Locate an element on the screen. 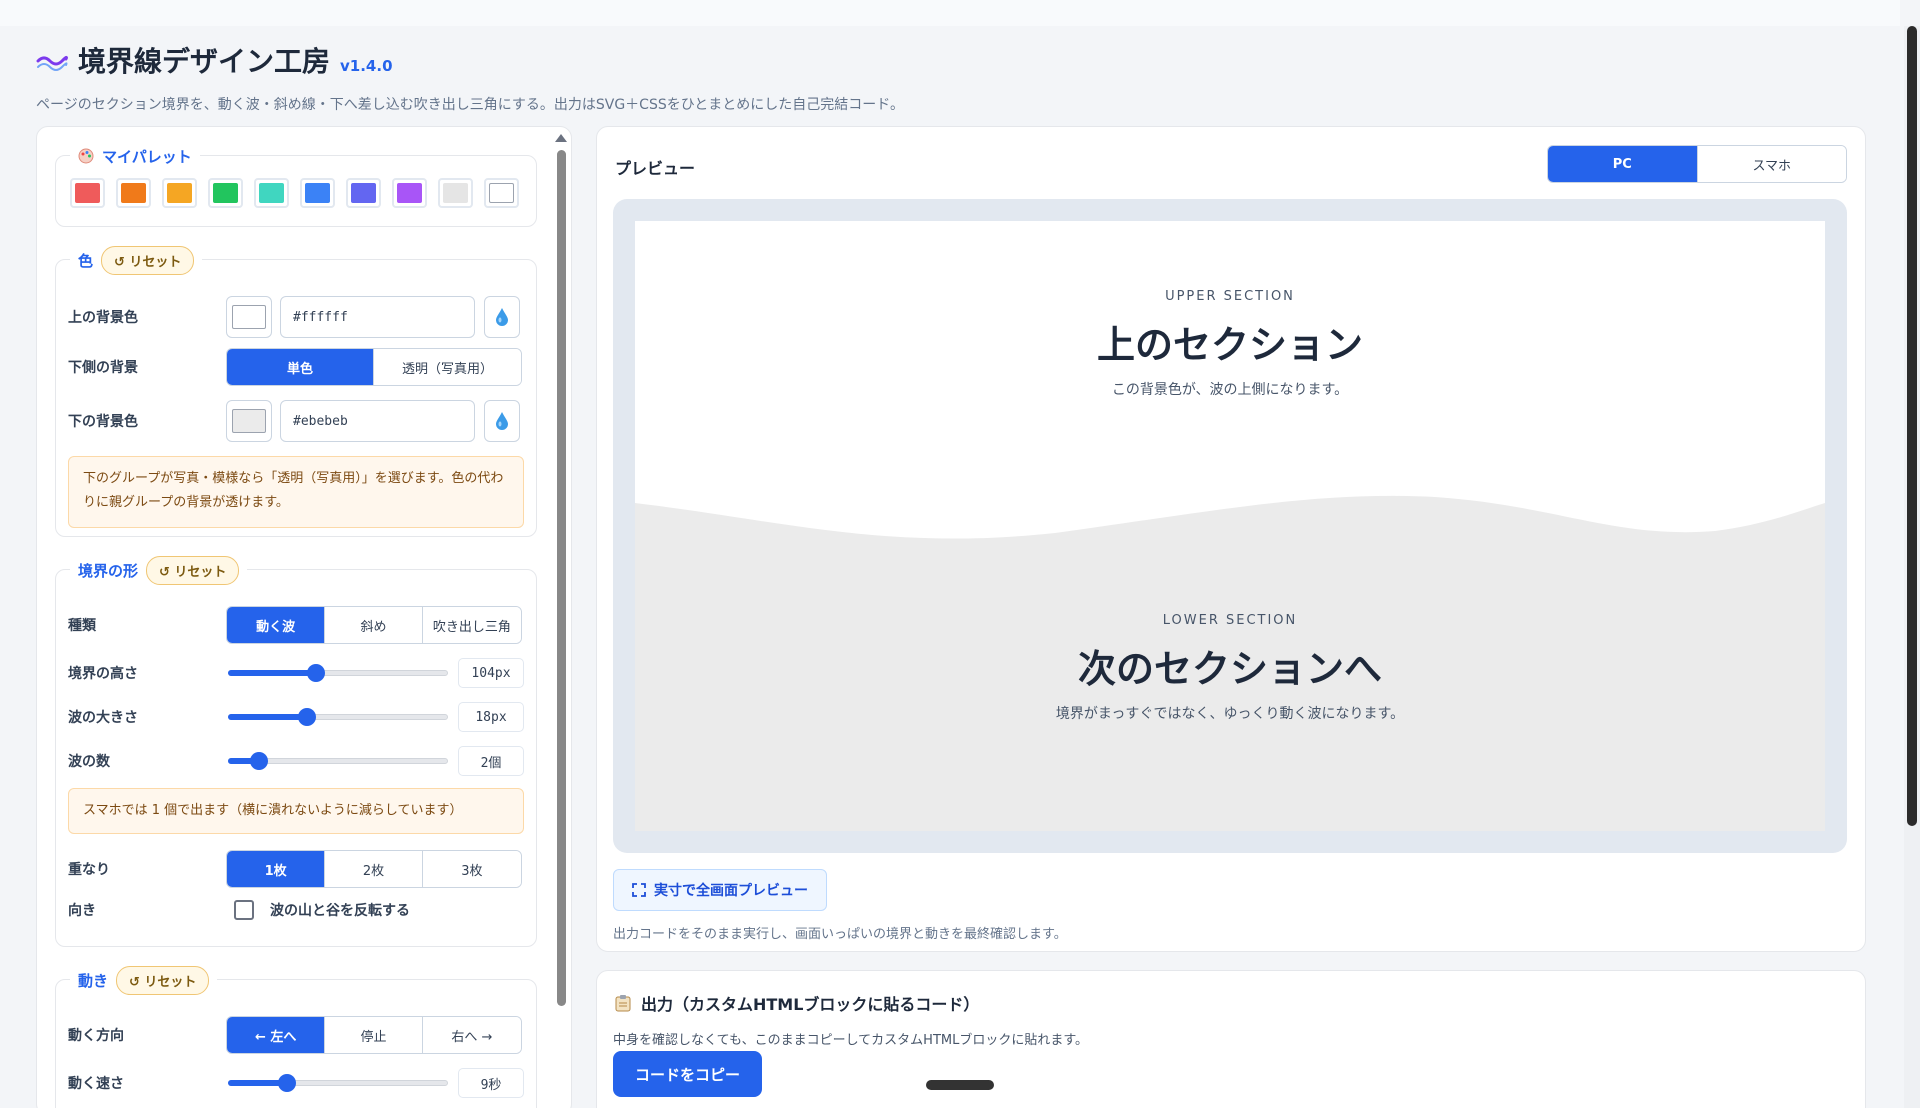 This screenshot has width=1920, height=1108. layers-1: 1枚 is located at coordinates (276, 869).